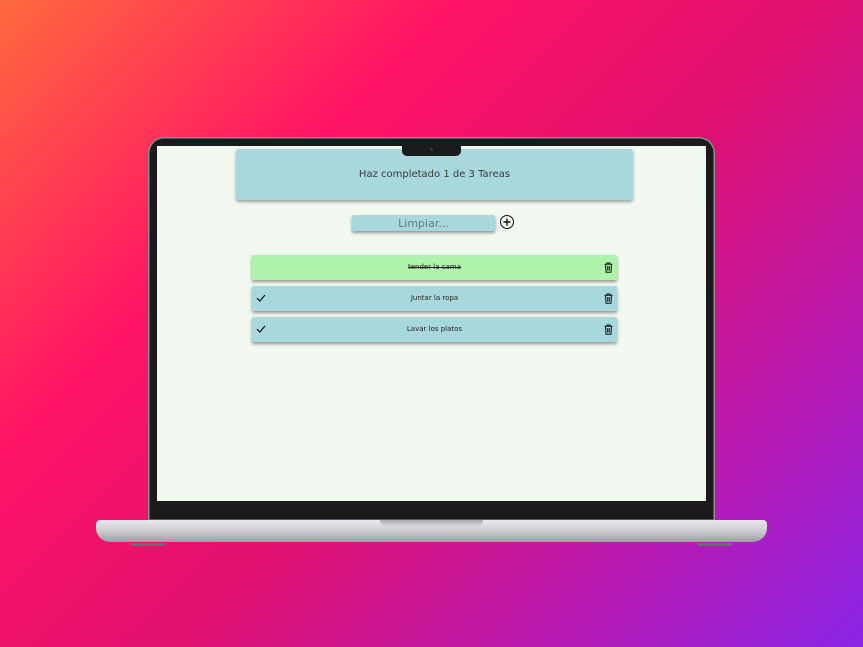 This screenshot has width=863, height=647. I want to click on task-item: Juntar la ropa, so click(434, 298).